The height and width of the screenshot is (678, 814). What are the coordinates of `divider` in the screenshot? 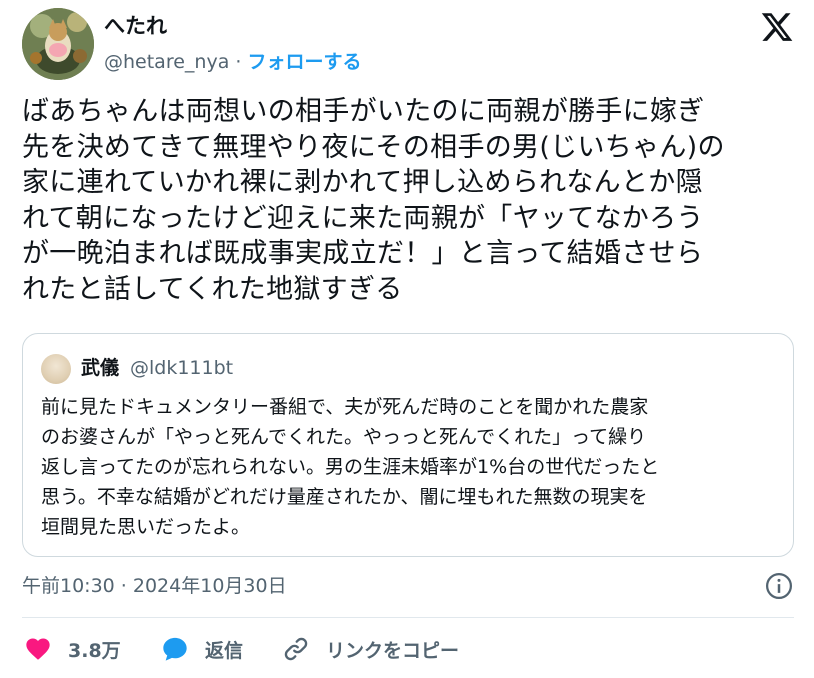 It's located at (408, 617).